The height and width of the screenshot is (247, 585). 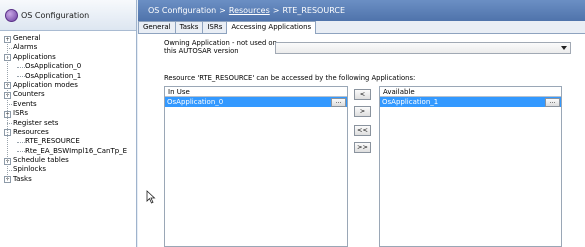 I want to click on os-config-icon, so click(x=11, y=15).